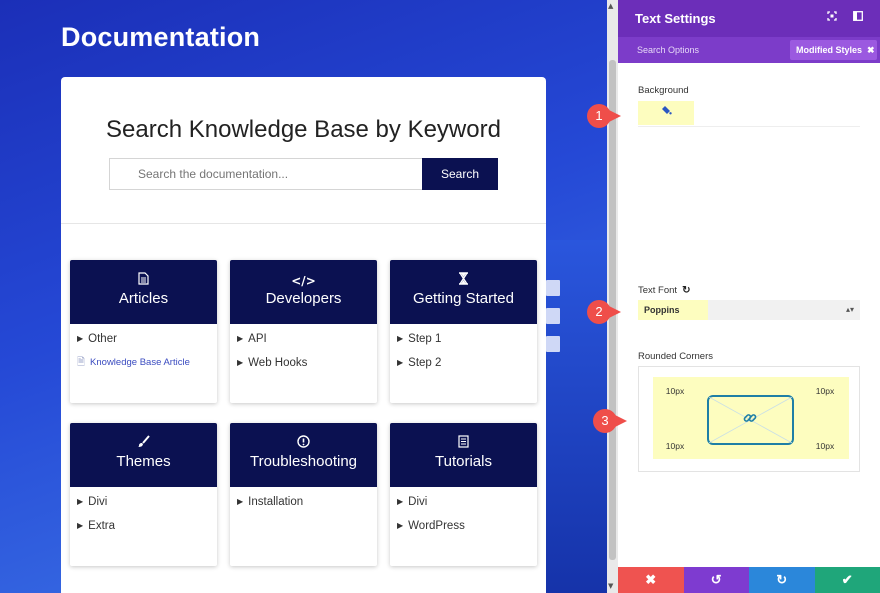 This screenshot has height=593, width=880. What do you see at coordinates (825, 446) in the screenshot?
I see `corner-bottom-right-input: 10px` at bounding box center [825, 446].